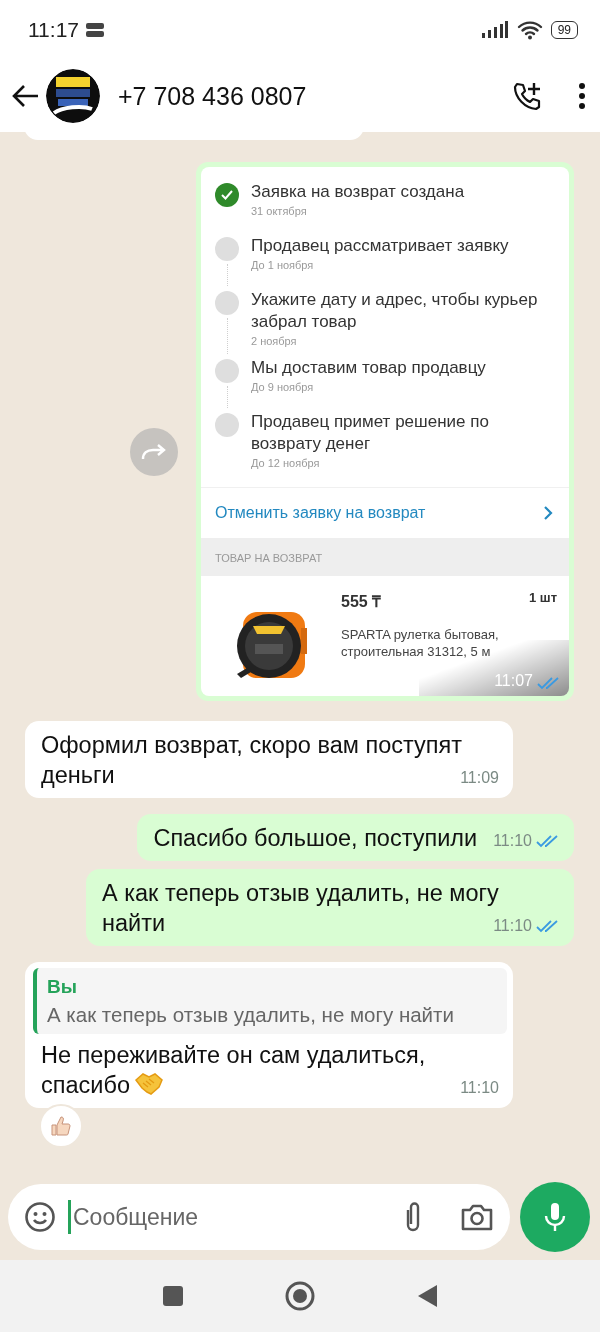 The width and height of the screenshot is (600, 1332). Describe the element at coordinates (25, 96) in the screenshot. I see `back-arrow-icon` at that location.